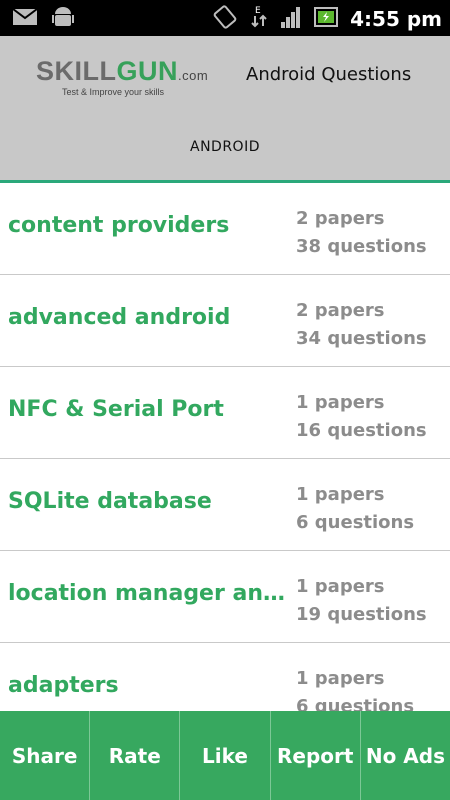  What do you see at coordinates (258, 11) in the screenshot?
I see `svg-text: E` at bounding box center [258, 11].